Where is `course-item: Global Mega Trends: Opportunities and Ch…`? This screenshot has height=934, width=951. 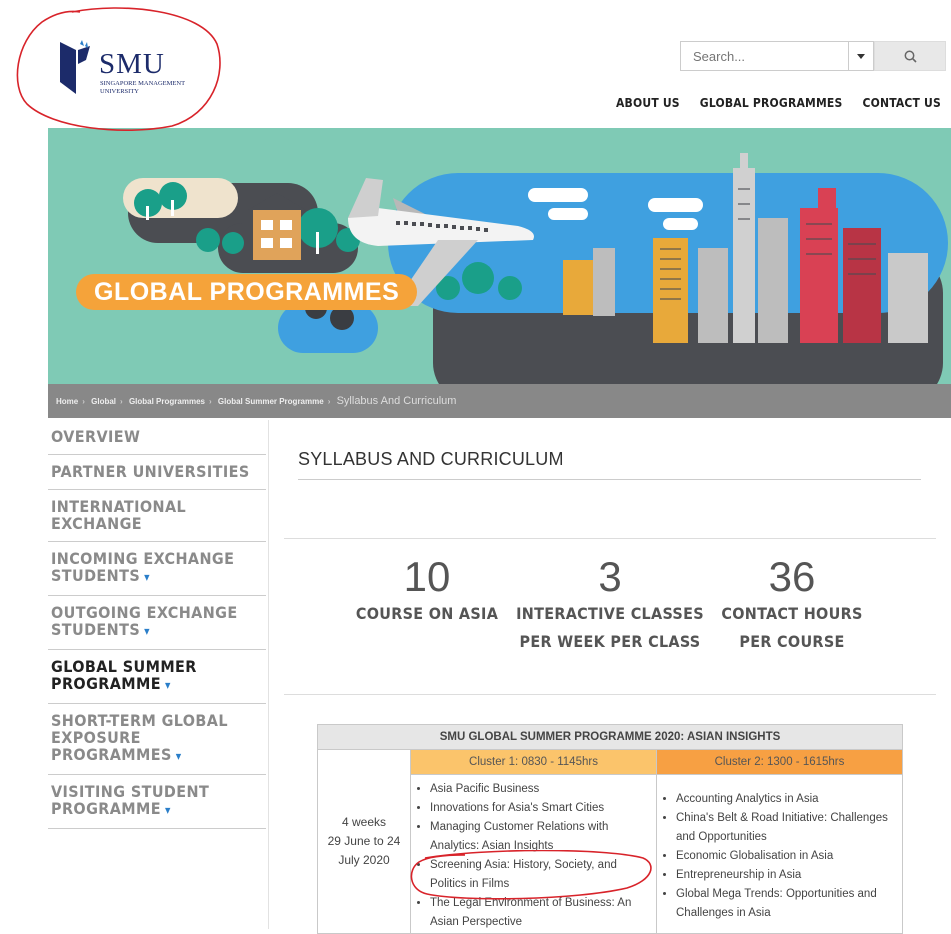 course-item: Global Mega Trends: Opportunities and Ch… is located at coordinates (788, 904).